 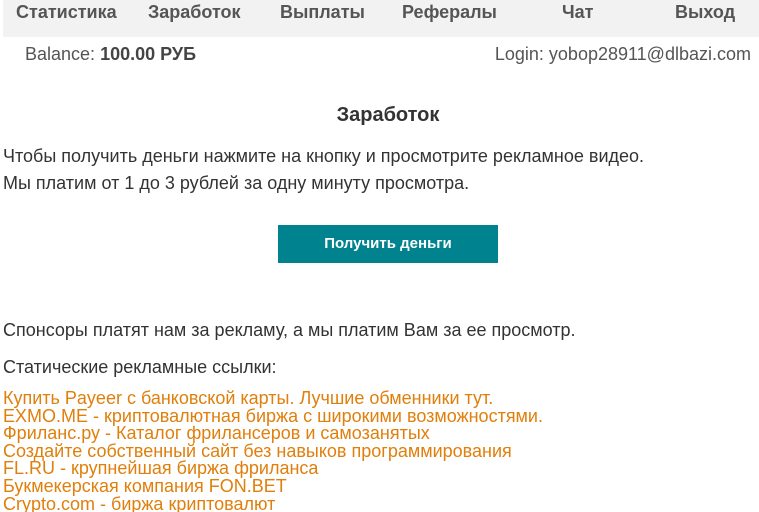 What do you see at coordinates (140, 367) in the screenshot?
I see `static-links-heading: Статические рекламные ссылки:` at bounding box center [140, 367].